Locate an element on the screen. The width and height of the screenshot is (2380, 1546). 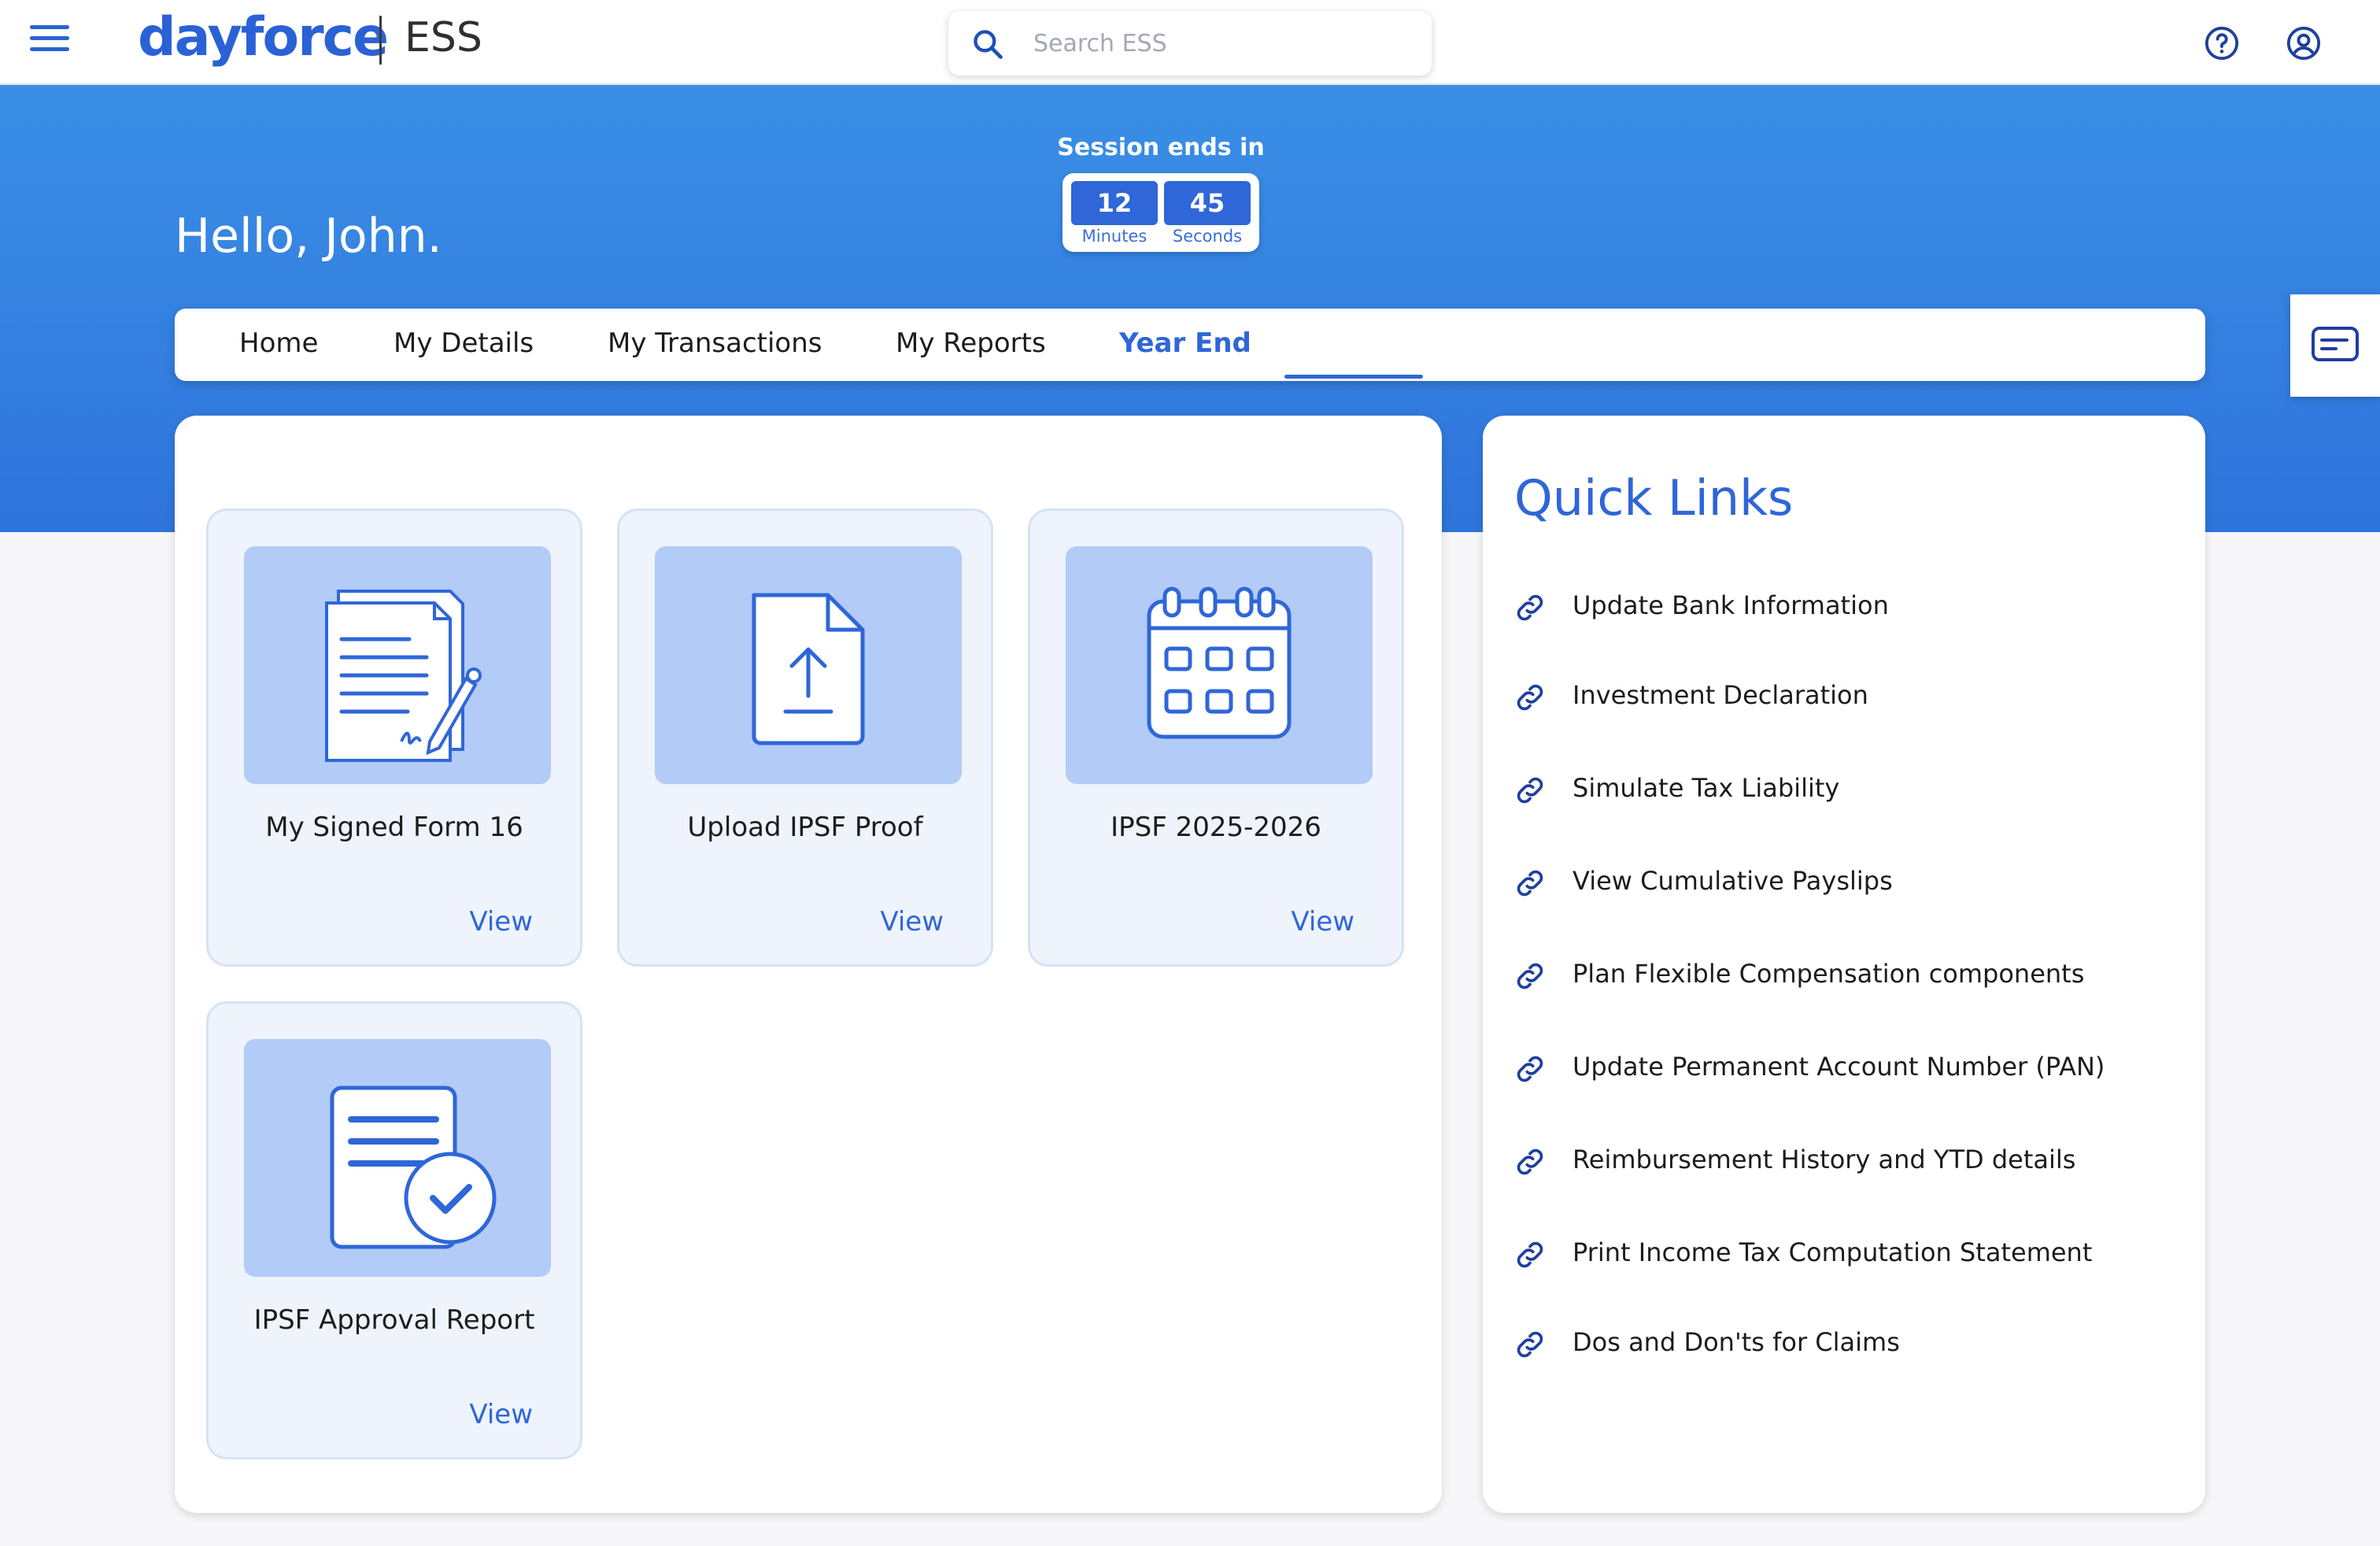
search-input is located at coordinates (1222, 44).